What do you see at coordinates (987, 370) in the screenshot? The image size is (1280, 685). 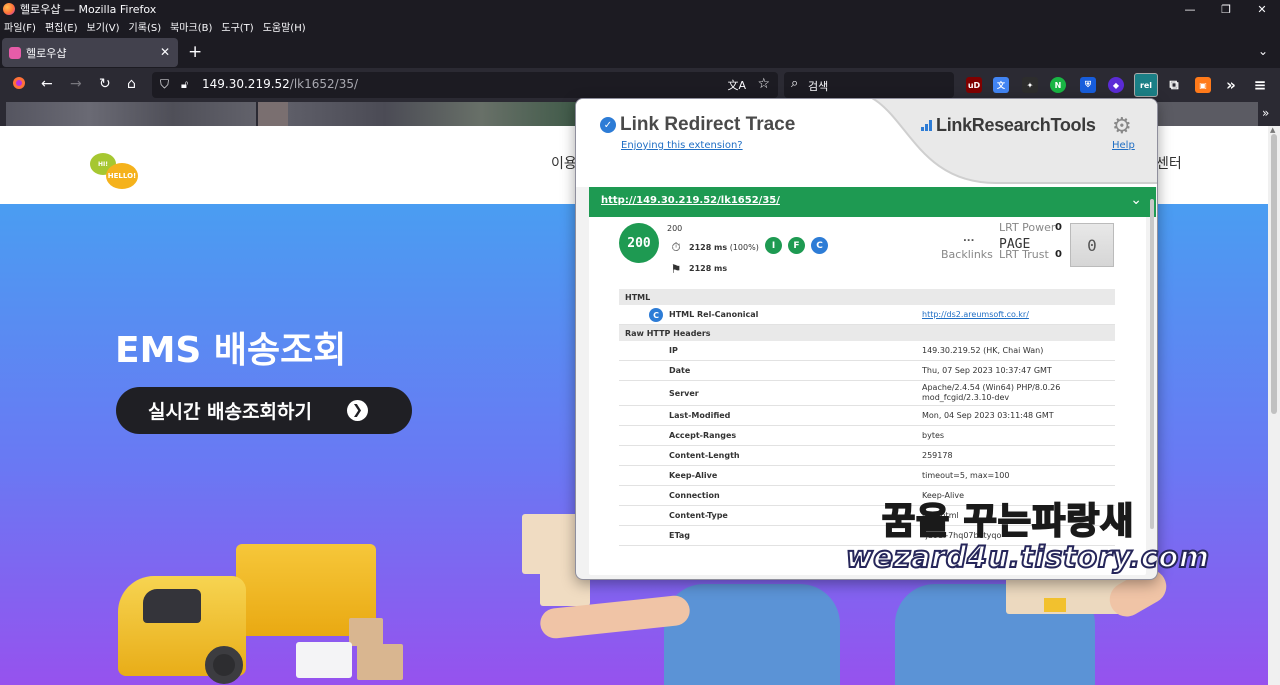 I see `header-value: Thu, 07 Sep 2023 10:37:47 GMT` at bounding box center [987, 370].